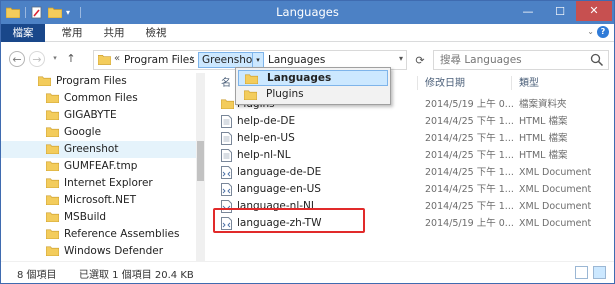  I want to click on overflow-chevron-icon: «, so click(117, 58).